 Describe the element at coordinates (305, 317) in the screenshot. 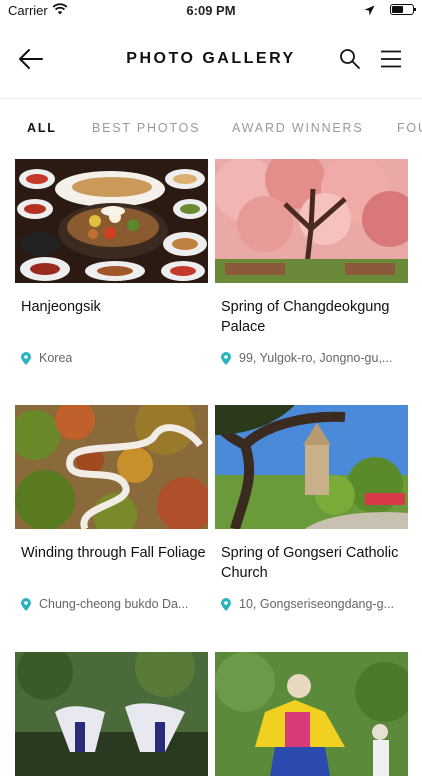

I see `card-title: Spring of Changdeokgung Palace` at that location.